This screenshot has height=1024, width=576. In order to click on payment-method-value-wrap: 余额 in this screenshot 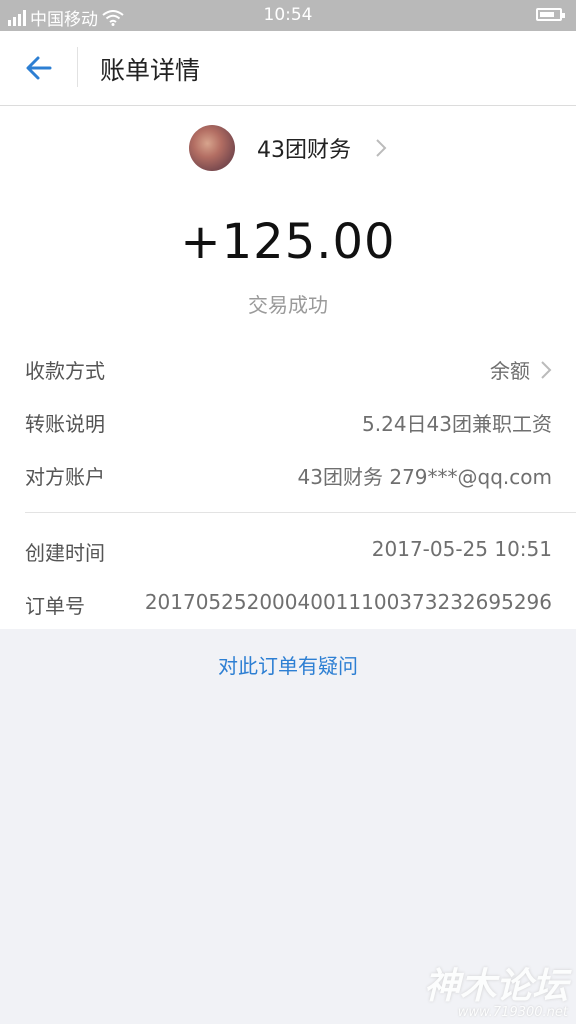, I will do `click(521, 369)`.